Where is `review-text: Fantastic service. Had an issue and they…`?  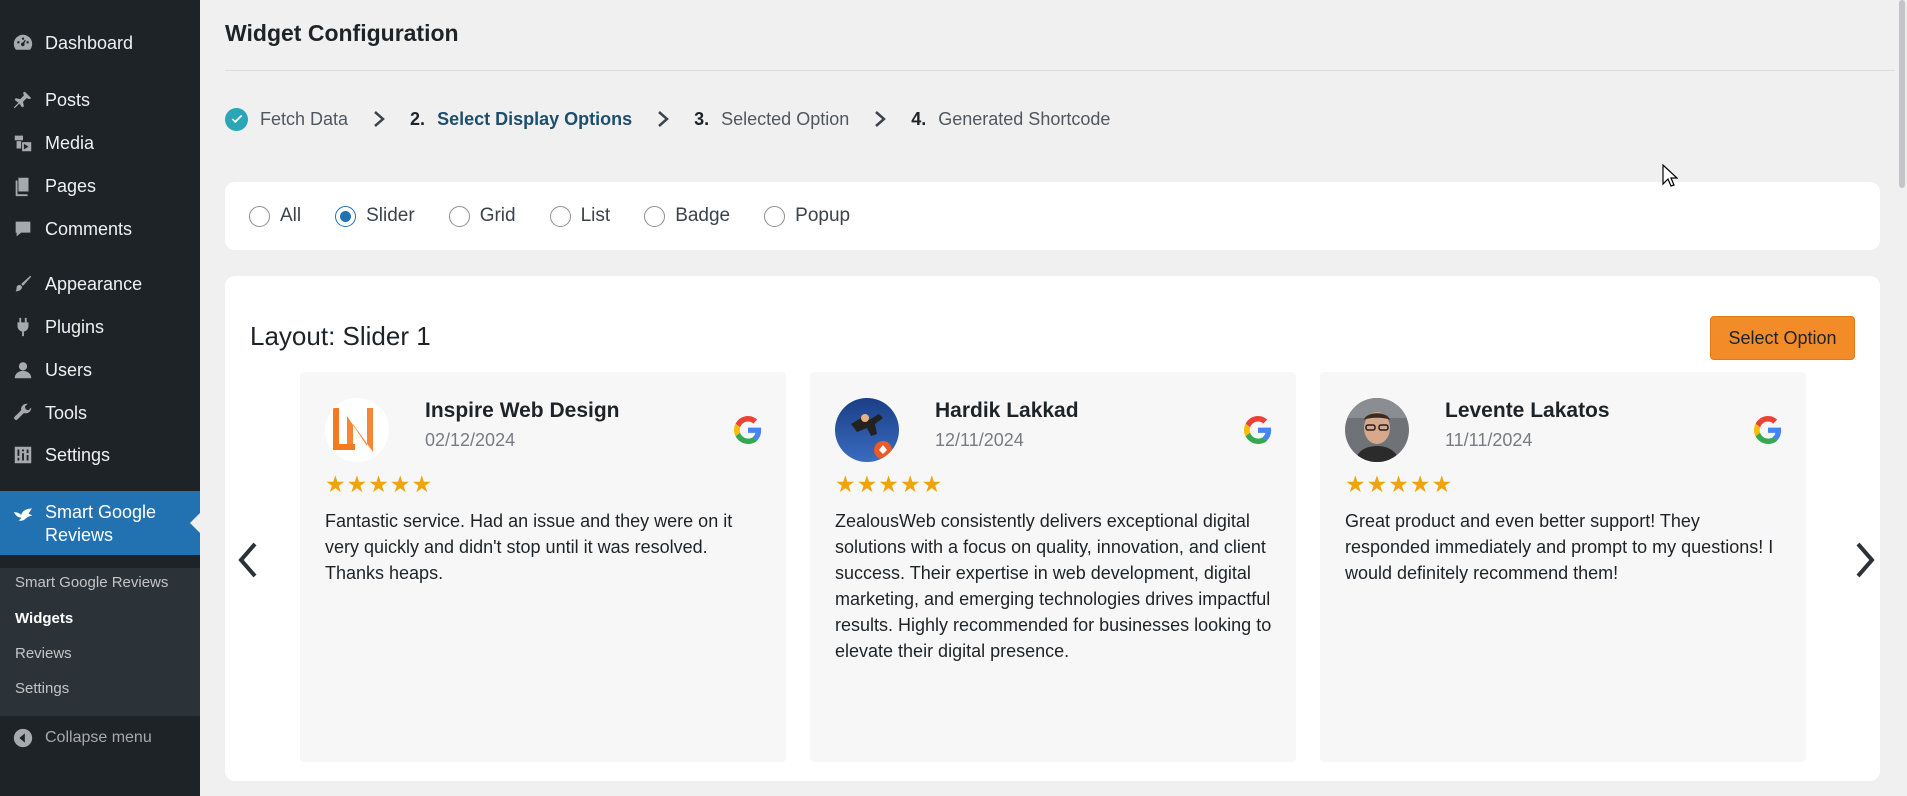
review-text: Fantastic service. Had an issue and they… is located at coordinates (529, 547).